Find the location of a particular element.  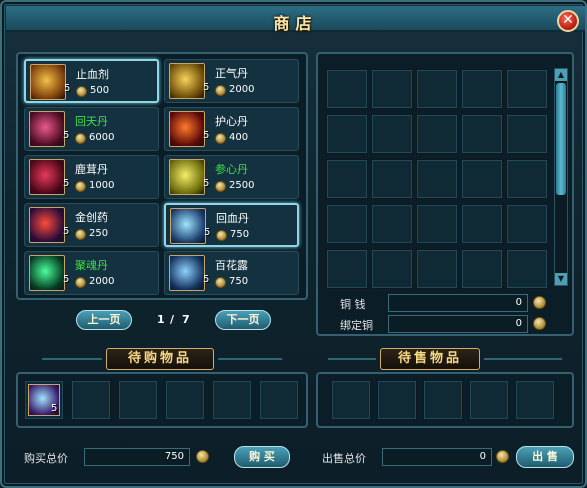

bound-copper-label: 绑定铜 is located at coordinates (356, 325).